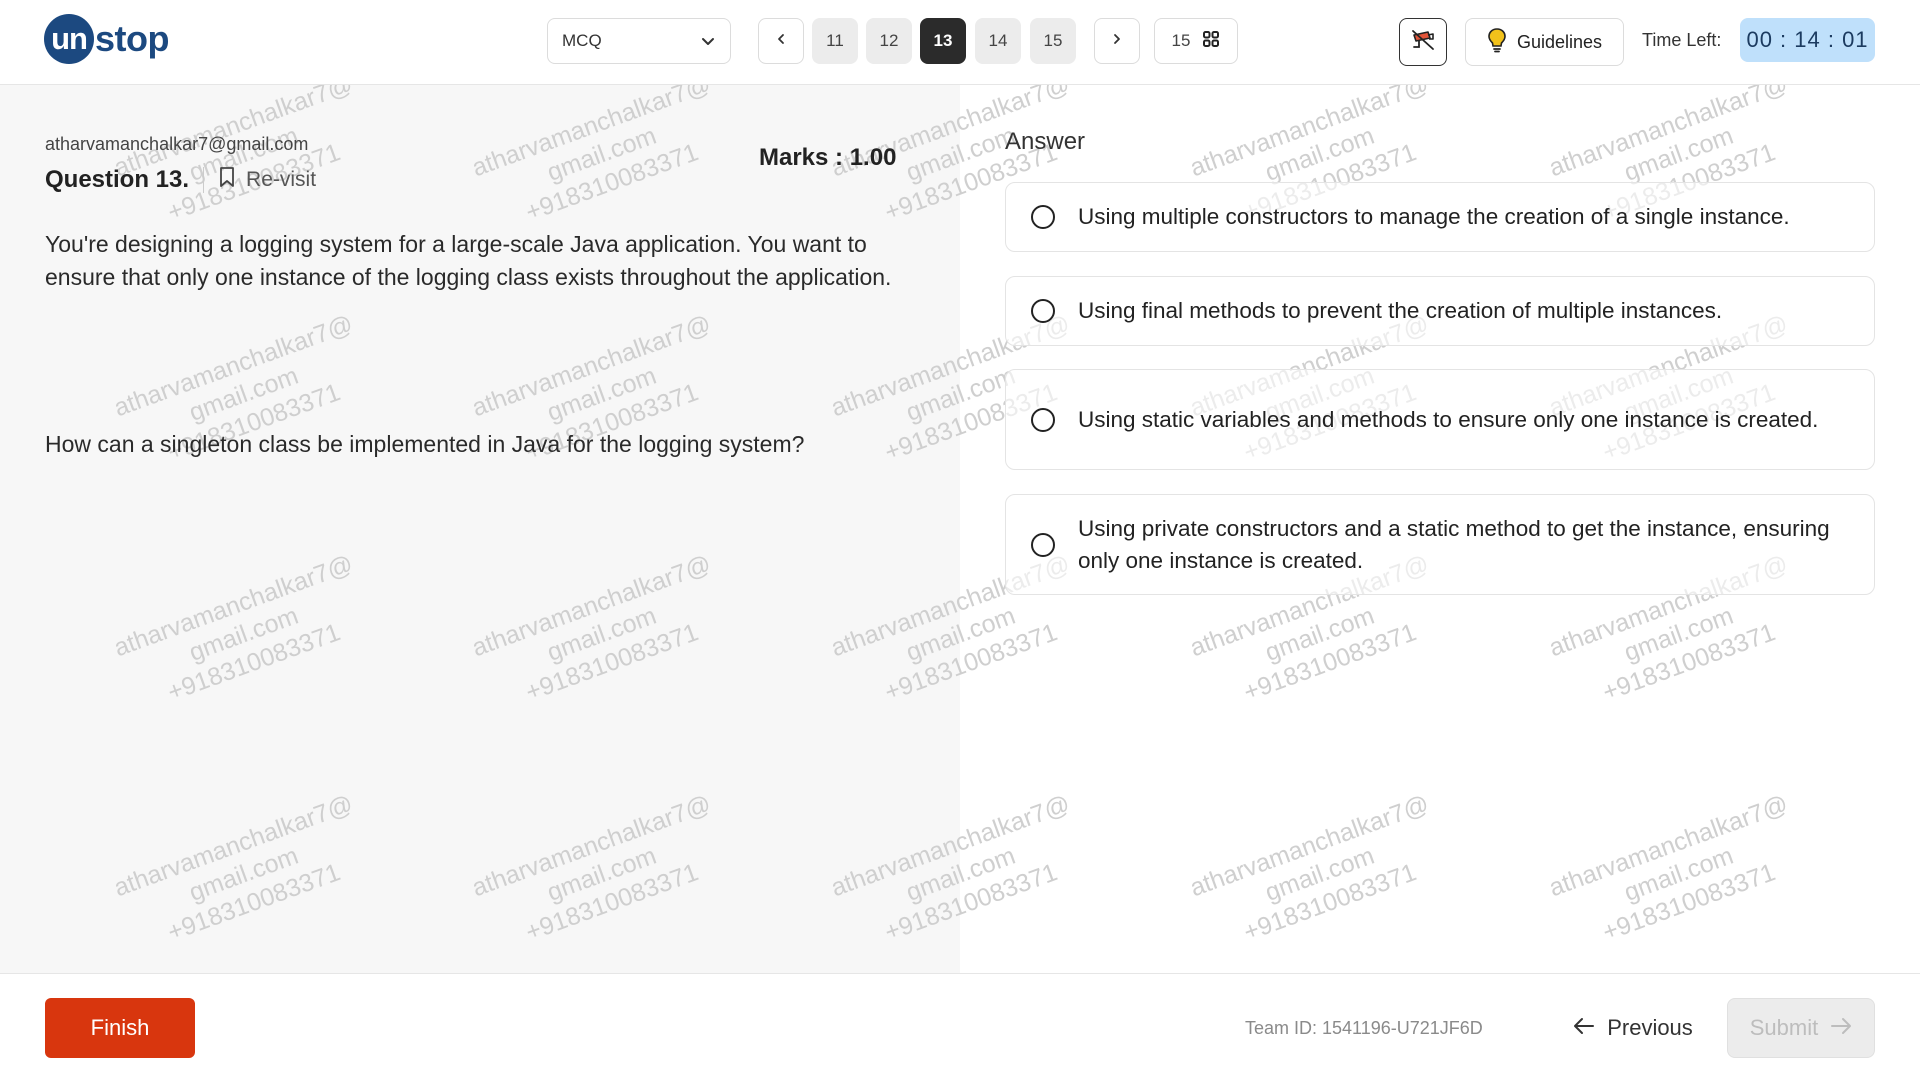 The image size is (1920, 1081). I want to click on prev-page-button, so click(781, 41).